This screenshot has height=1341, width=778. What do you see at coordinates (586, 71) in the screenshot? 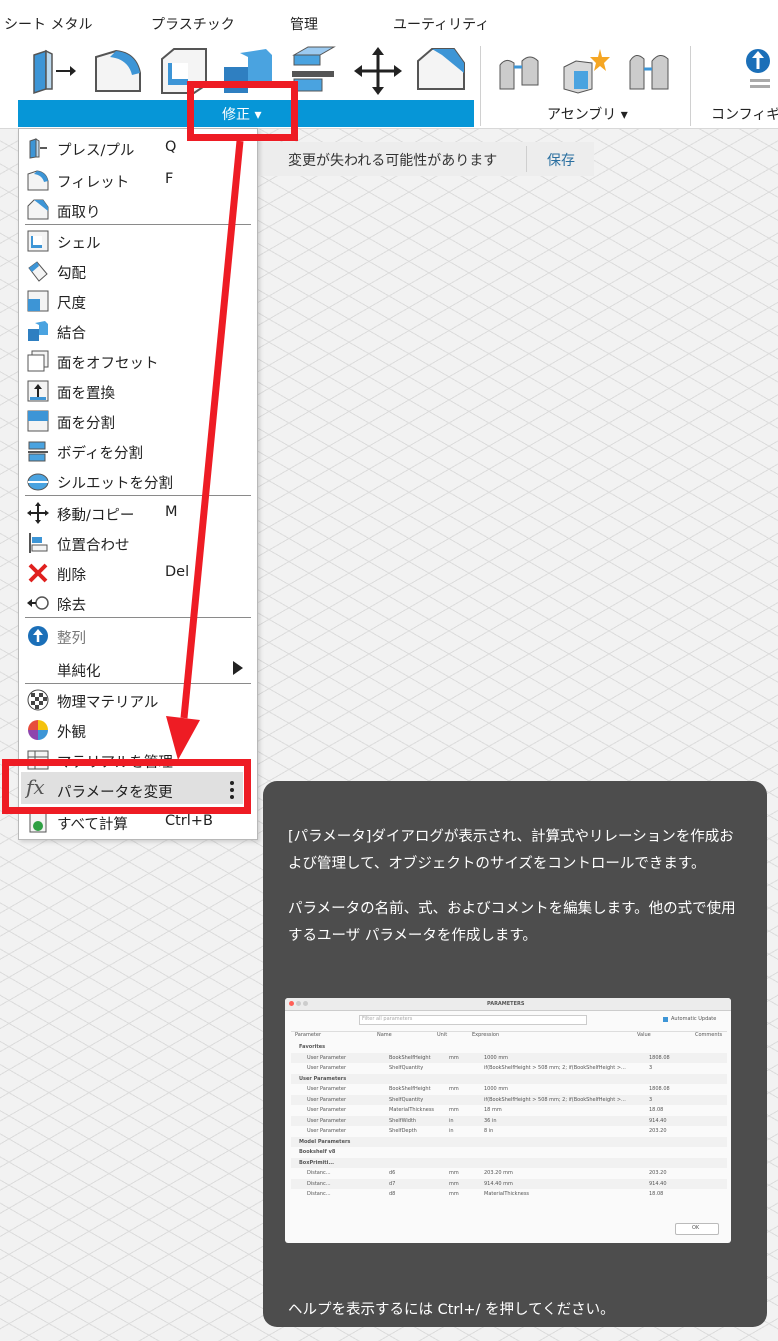
I see `new-component-tool-icon` at bounding box center [586, 71].